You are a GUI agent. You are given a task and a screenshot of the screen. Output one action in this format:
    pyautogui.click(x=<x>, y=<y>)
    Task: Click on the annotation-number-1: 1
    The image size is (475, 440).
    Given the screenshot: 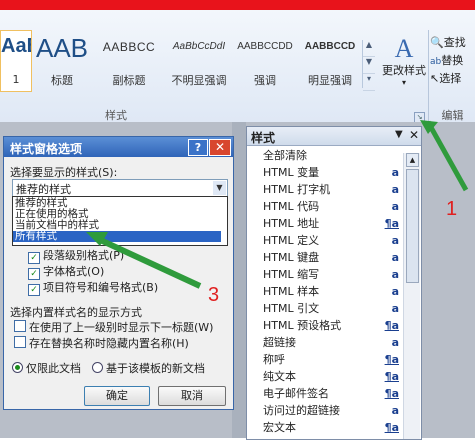 What is the action you would take?
    pyautogui.click(x=452, y=209)
    